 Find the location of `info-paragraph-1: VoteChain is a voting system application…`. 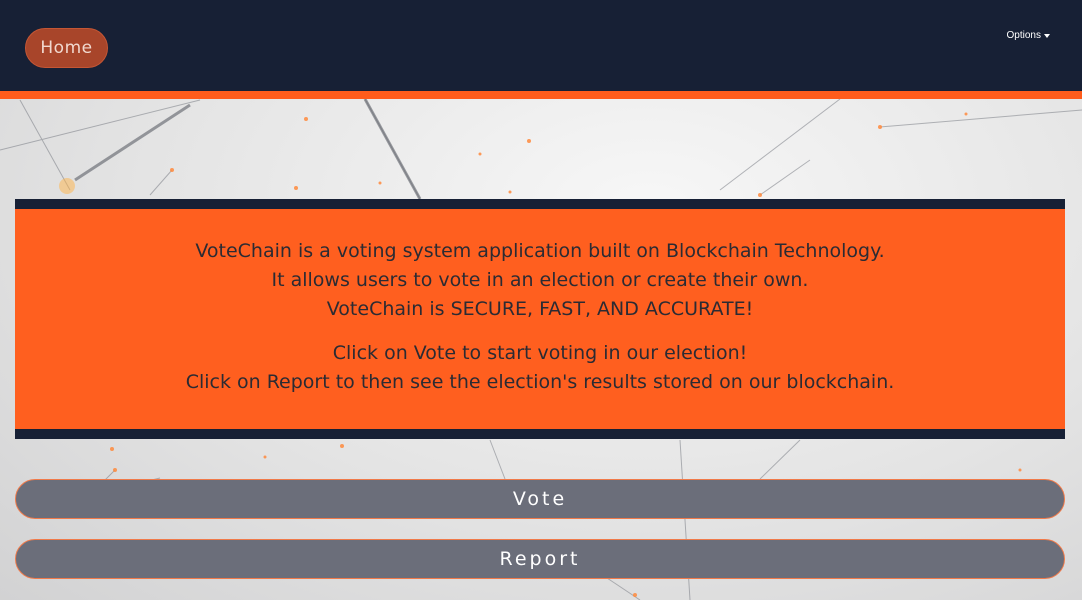

info-paragraph-1: VoteChain is a voting system application… is located at coordinates (540, 280).